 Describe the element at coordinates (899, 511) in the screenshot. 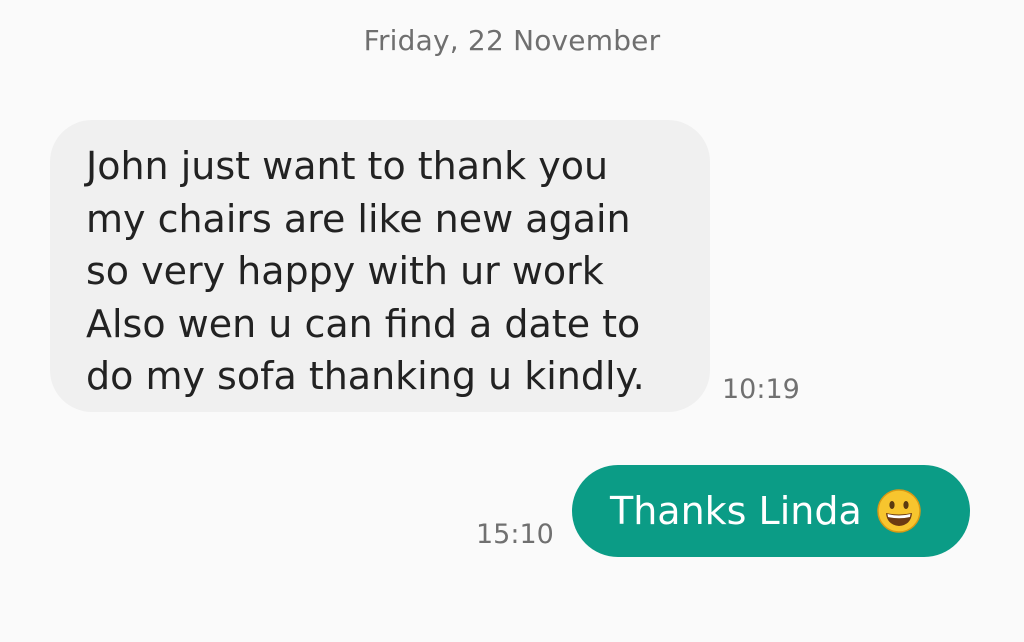

I see `grinning-face-icon` at that location.